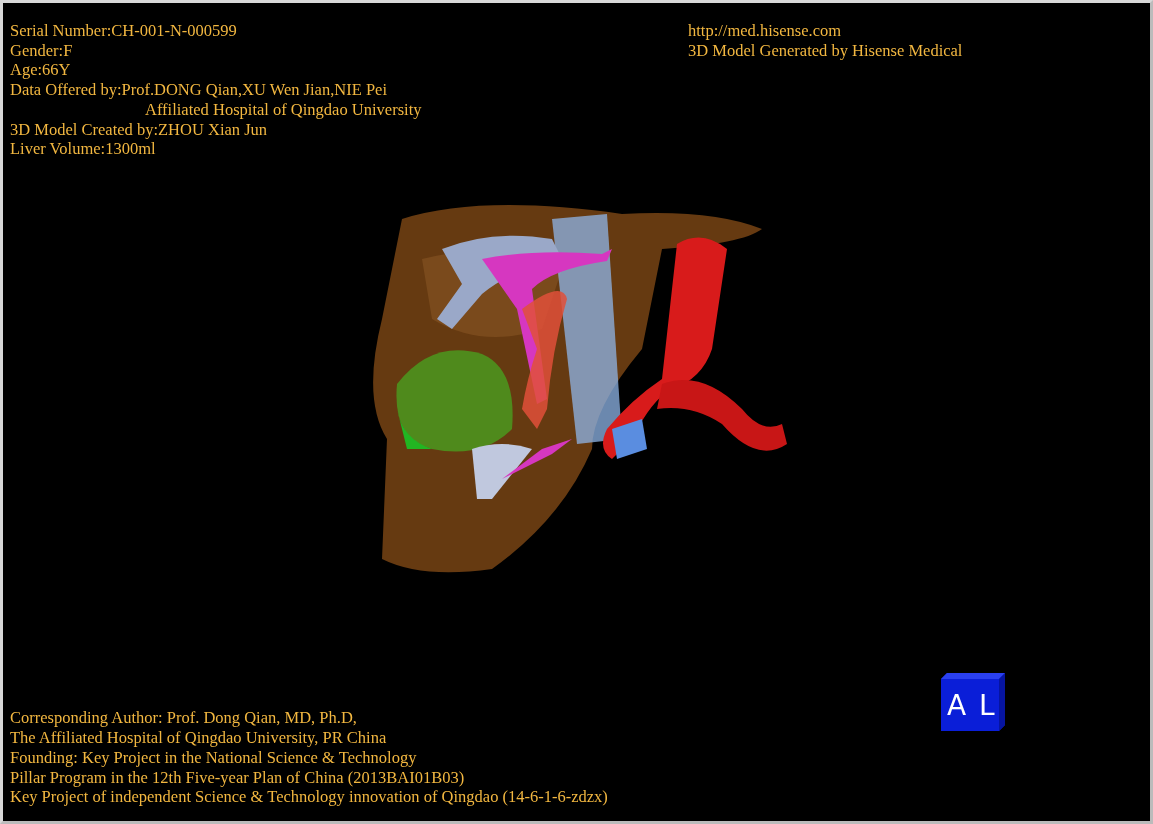 The width and height of the screenshot is (1153, 824). I want to click on info-text: Affiliated Hospital of Qingdao University, so click(283, 109).